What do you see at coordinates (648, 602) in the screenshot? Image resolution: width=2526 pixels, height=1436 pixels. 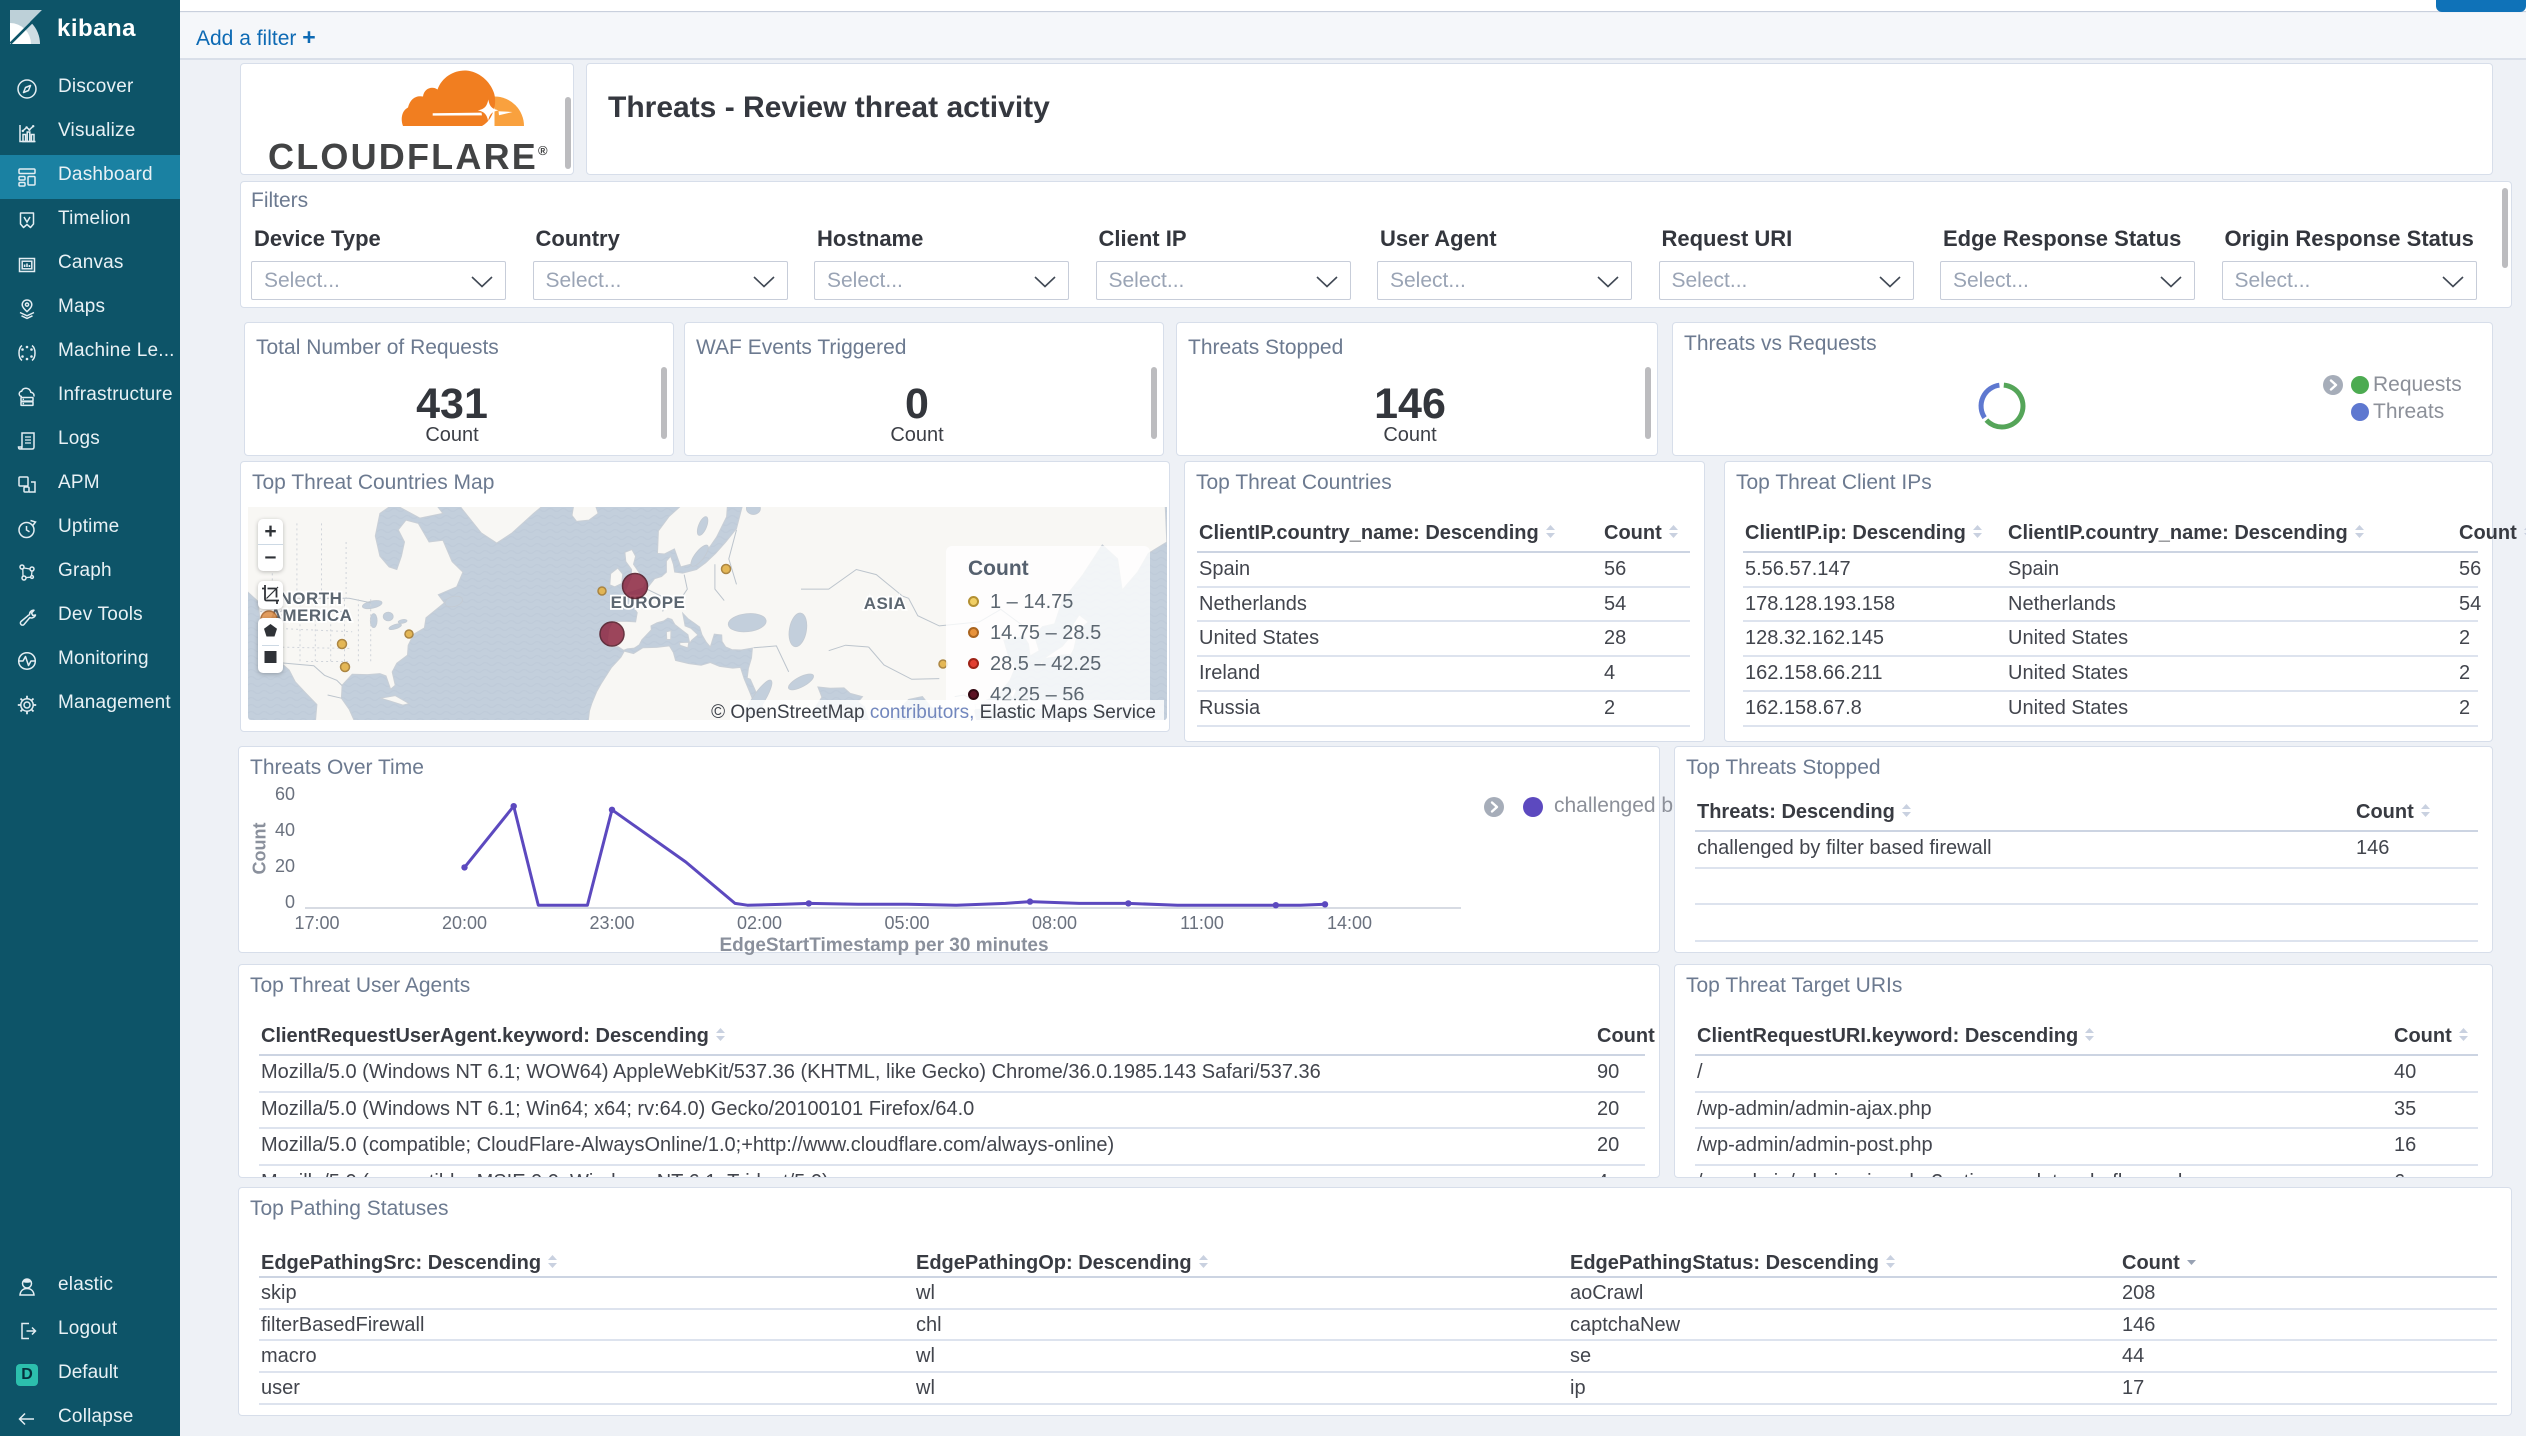 I see `svg-text: EUROPE` at bounding box center [648, 602].